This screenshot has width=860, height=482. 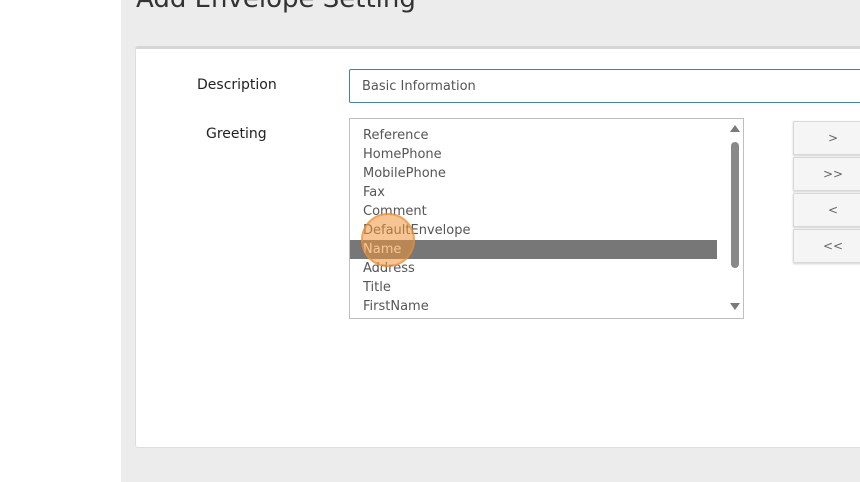 What do you see at coordinates (826, 210) in the screenshot?
I see `remove-selected-button: <` at bounding box center [826, 210].